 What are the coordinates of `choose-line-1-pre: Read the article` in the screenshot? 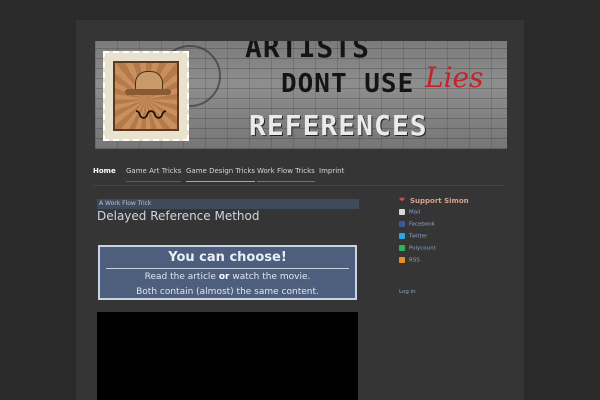 It's located at (180, 277).